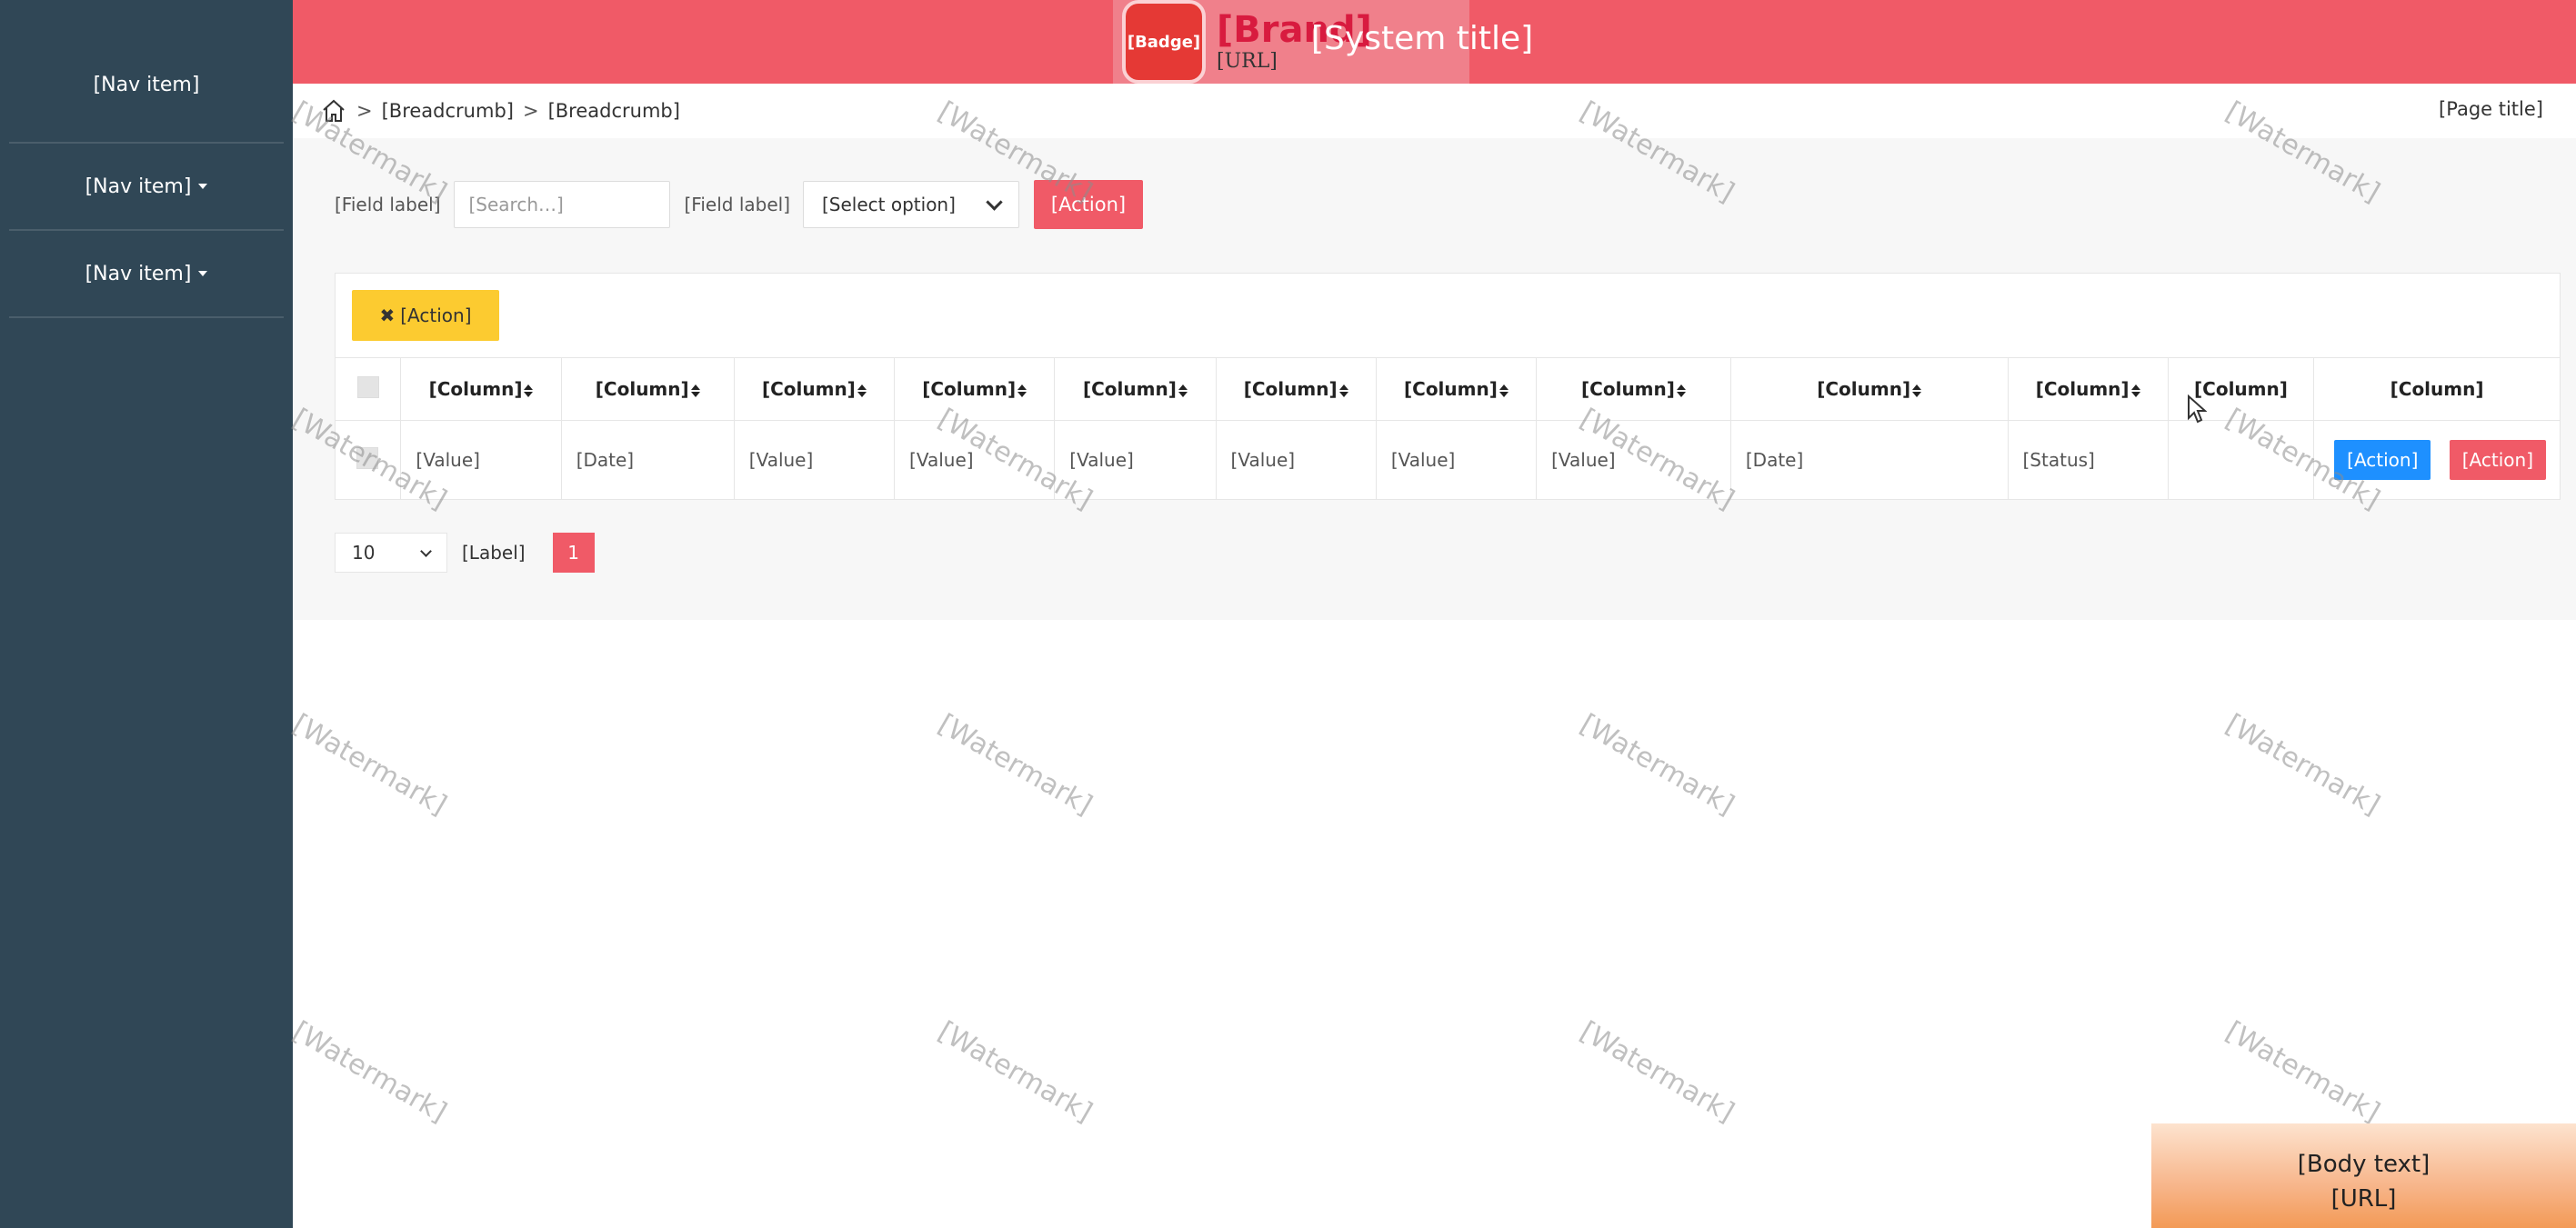 The width and height of the screenshot is (2576, 1228). I want to click on match-name-input, so click(561, 204).